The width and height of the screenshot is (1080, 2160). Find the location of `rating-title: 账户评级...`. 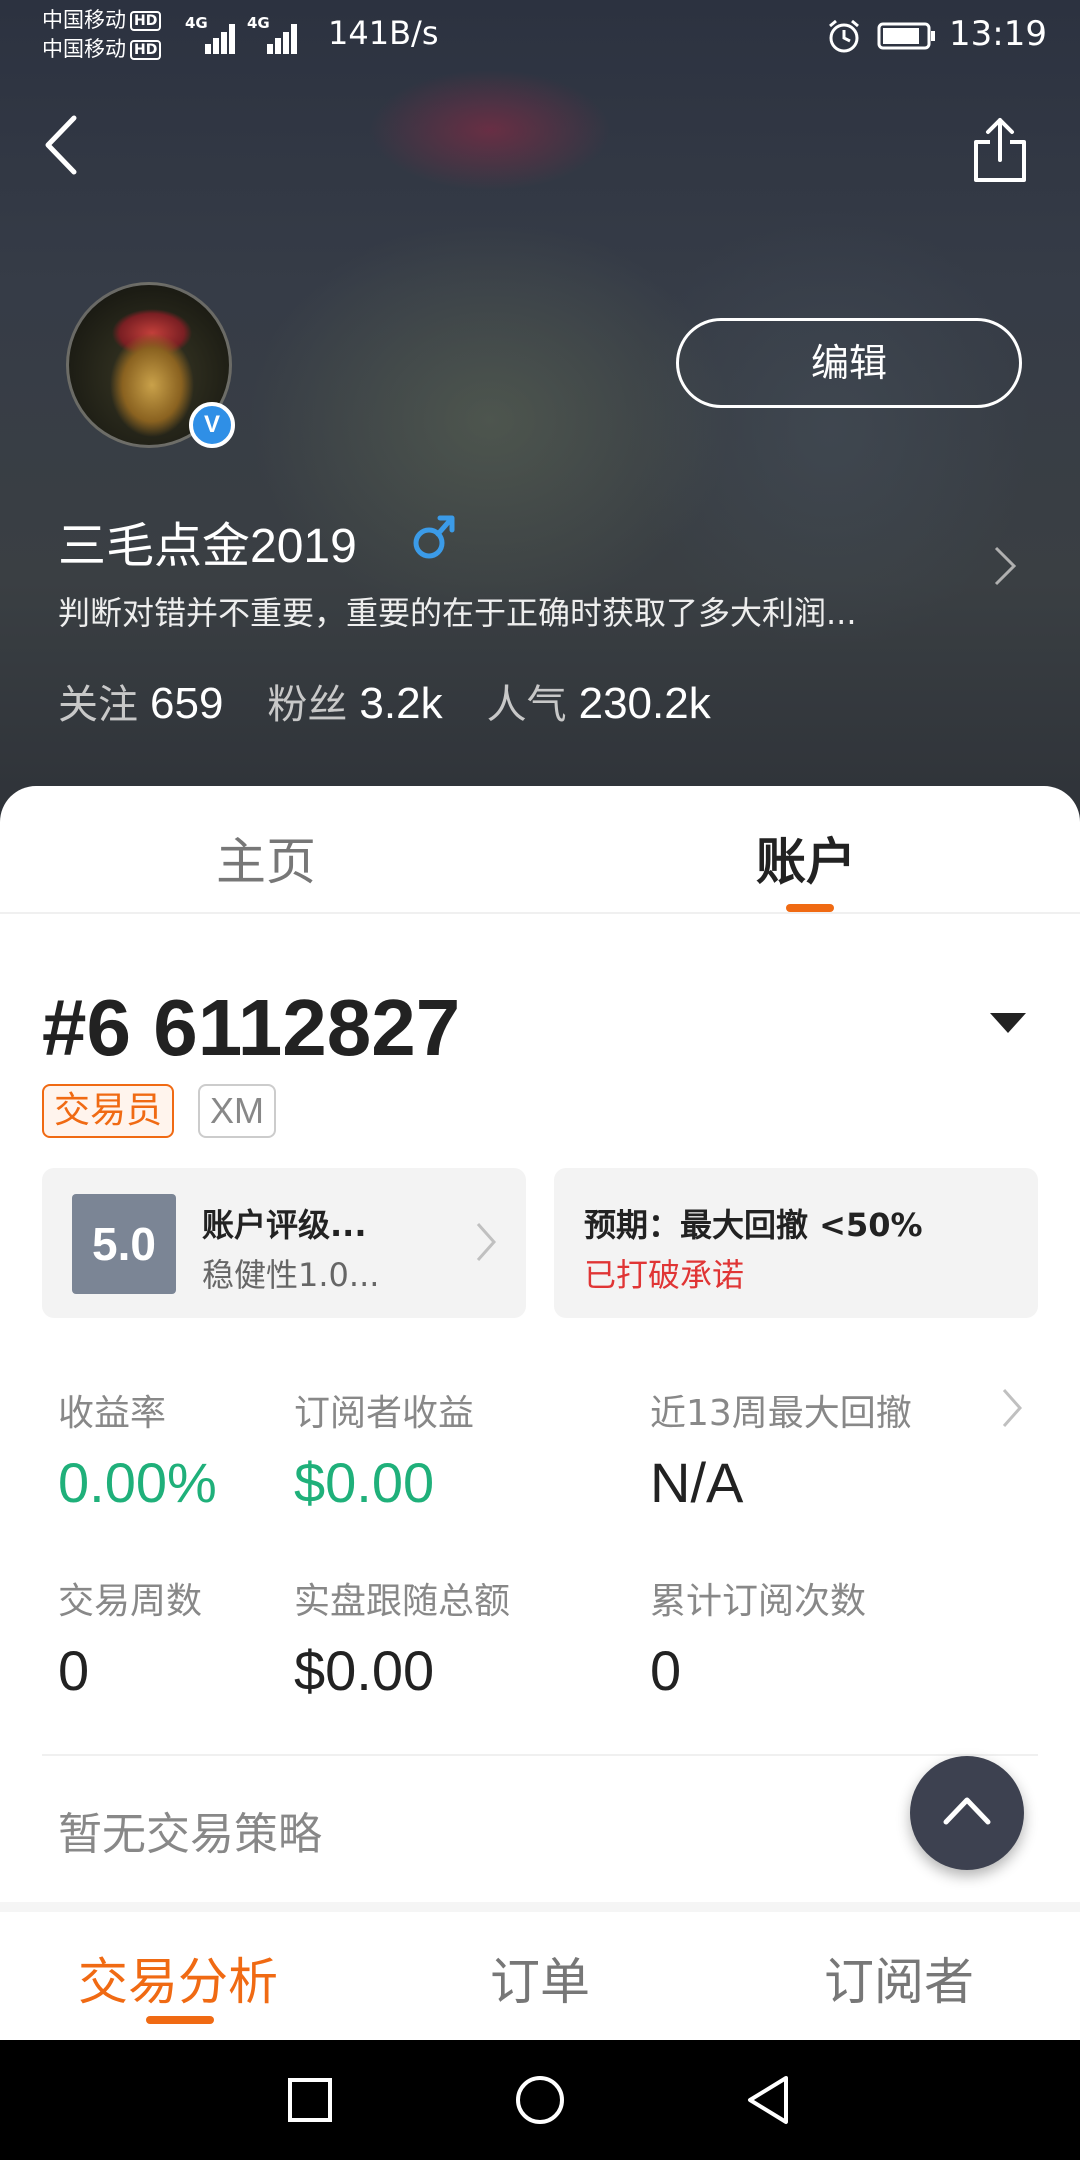

rating-title: 账户评级... is located at coordinates (284, 1225).